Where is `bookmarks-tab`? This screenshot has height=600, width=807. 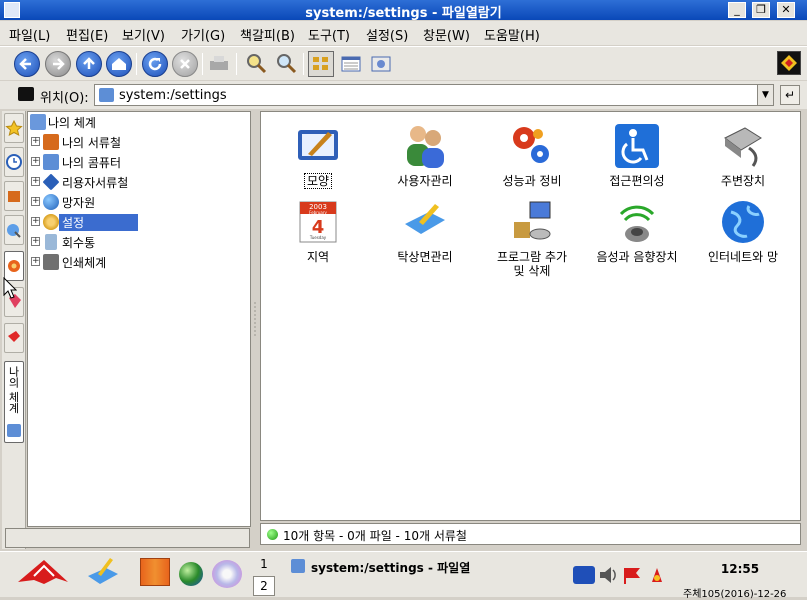
bookmarks-tab is located at coordinates (14, 128).